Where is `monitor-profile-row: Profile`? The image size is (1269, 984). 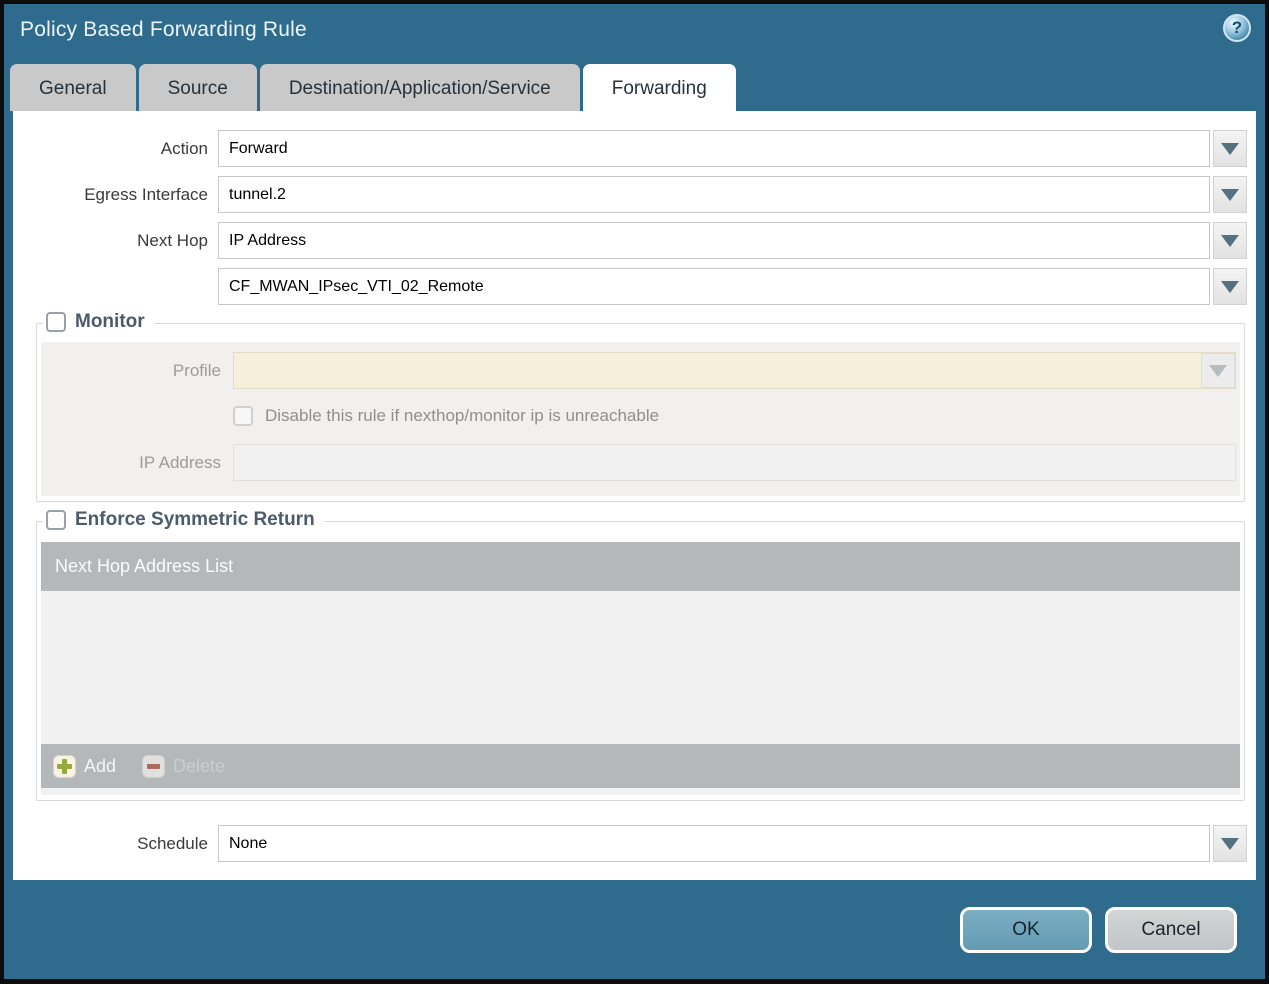 monitor-profile-row: Profile is located at coordinates (640, 370).